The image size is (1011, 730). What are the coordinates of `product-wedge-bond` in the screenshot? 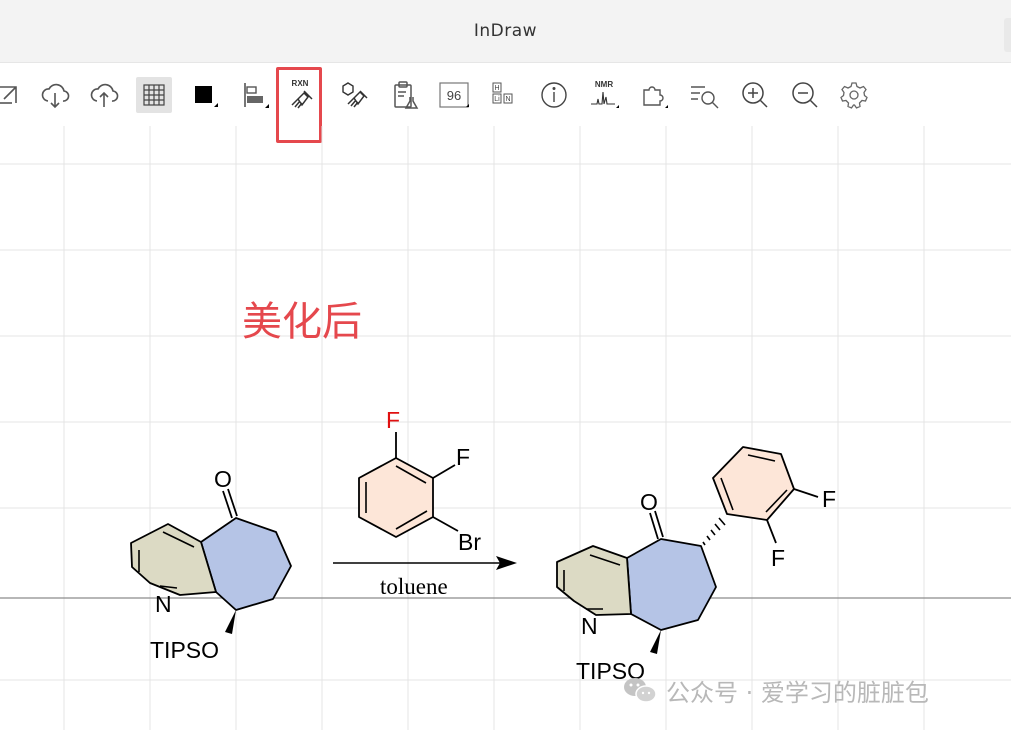 It's located at (655, 642).